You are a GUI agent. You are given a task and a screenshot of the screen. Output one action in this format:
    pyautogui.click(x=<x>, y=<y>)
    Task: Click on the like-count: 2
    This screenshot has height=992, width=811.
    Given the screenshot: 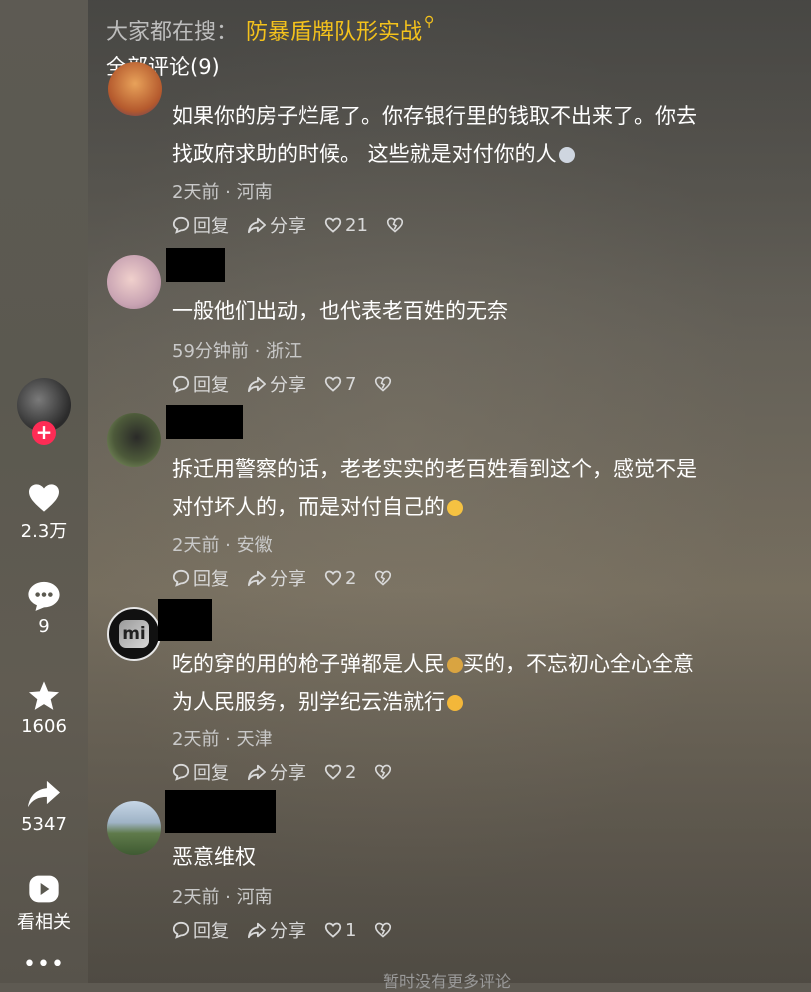 What is the action you would take?
    pyautogui.click(x=351, y=772)
    